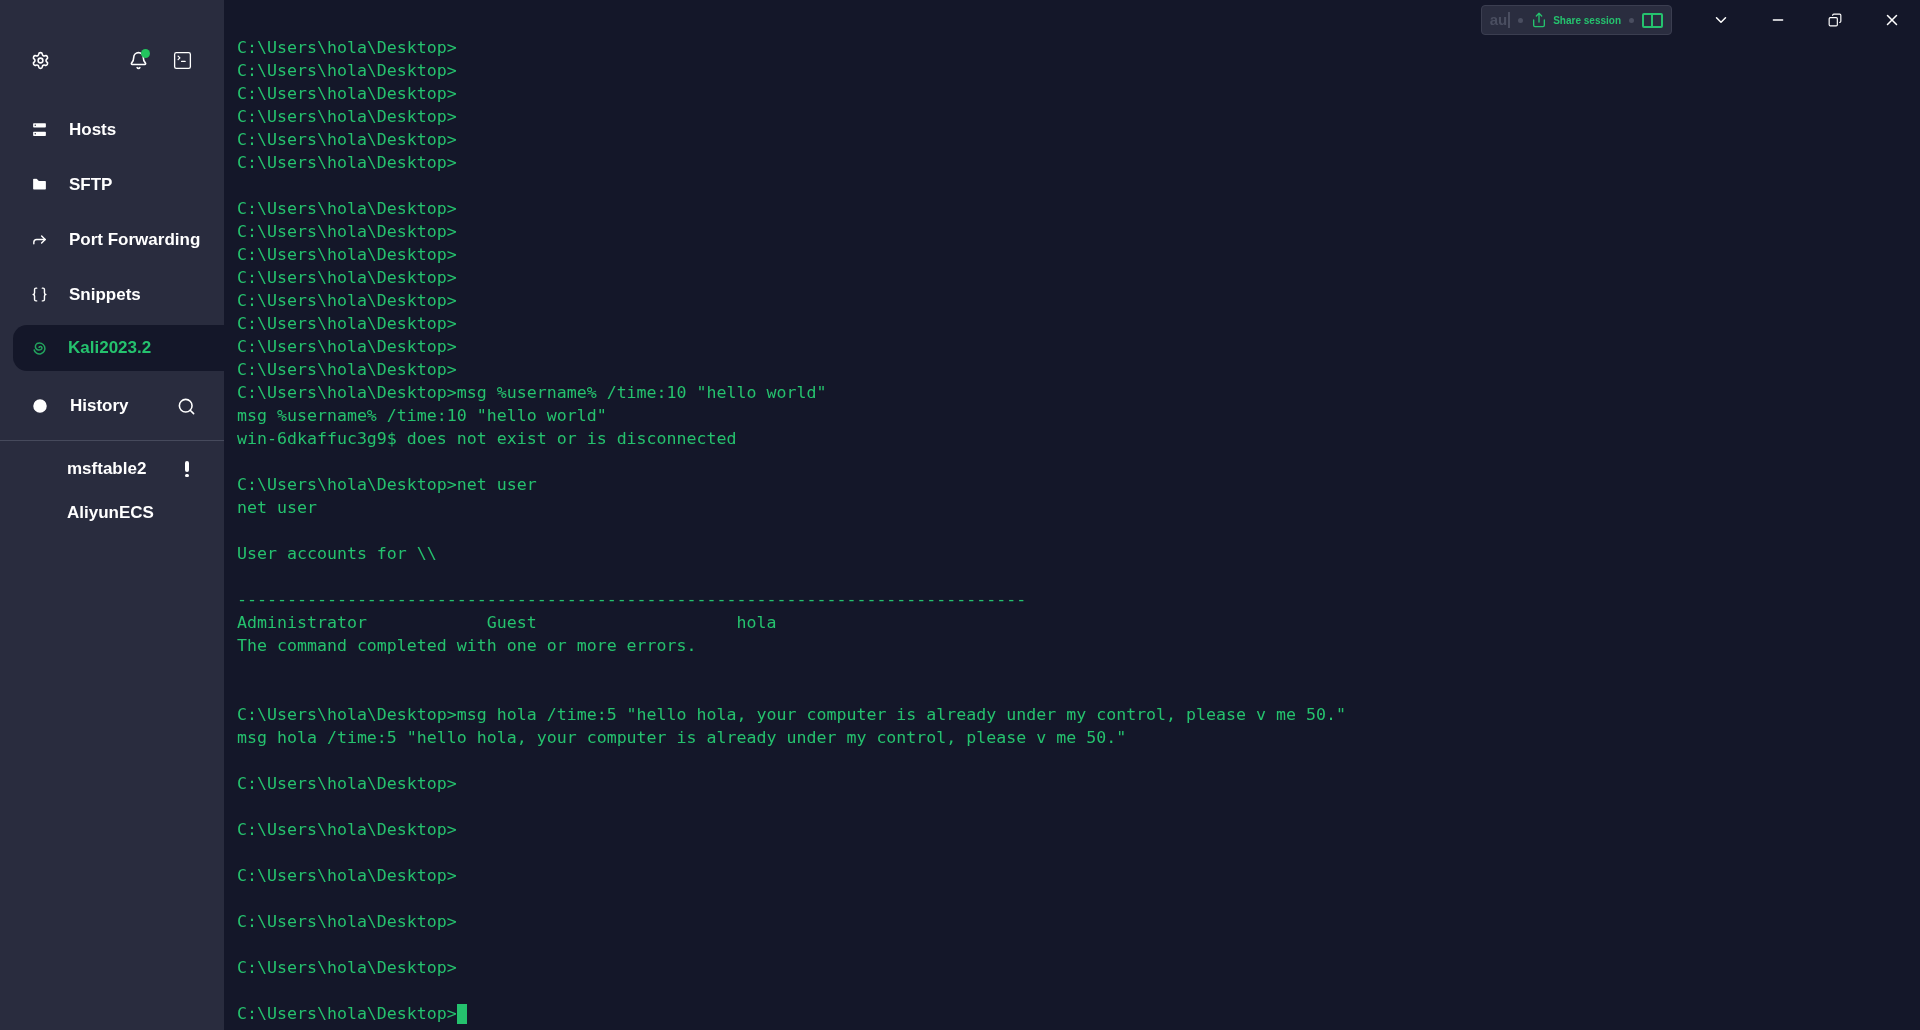 This screenshot has height=1030, width=1920. What do you see at coordinates (39, 294) in the screenshot?
I see `braces-icon` at bounding box center [39, 294].